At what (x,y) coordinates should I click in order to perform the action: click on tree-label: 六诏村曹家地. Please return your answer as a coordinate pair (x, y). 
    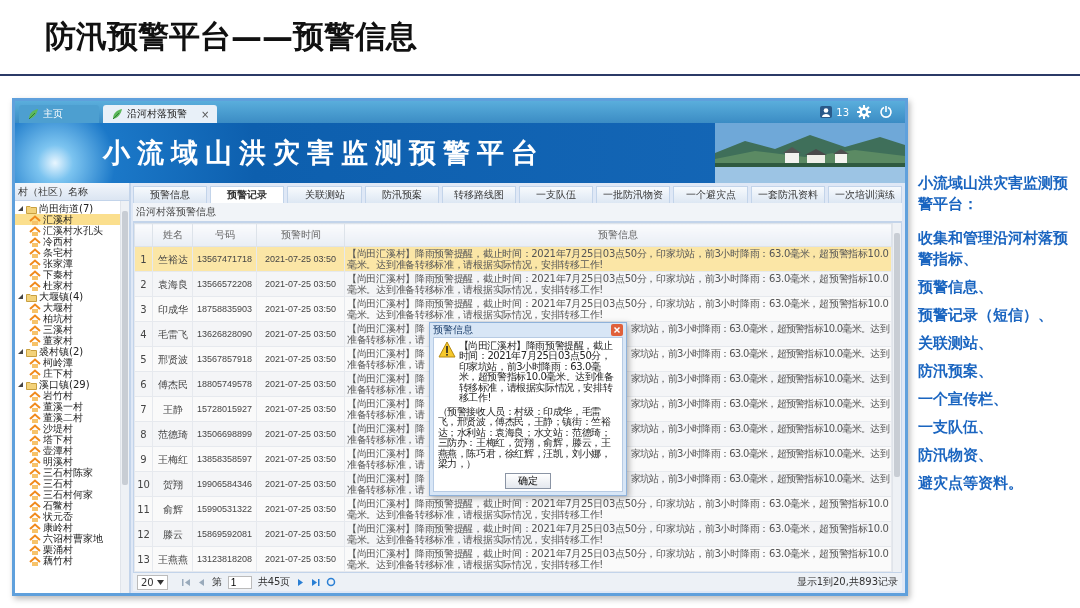
    Looking at the image, I should click on (73, 538).